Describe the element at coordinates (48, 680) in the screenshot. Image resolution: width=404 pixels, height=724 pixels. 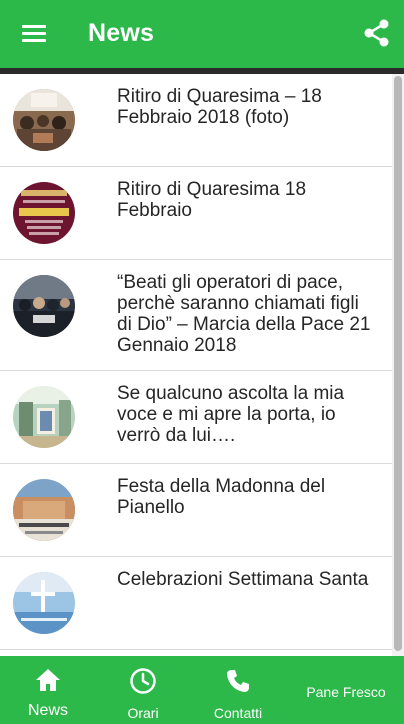
I see `home-icon` at that location.